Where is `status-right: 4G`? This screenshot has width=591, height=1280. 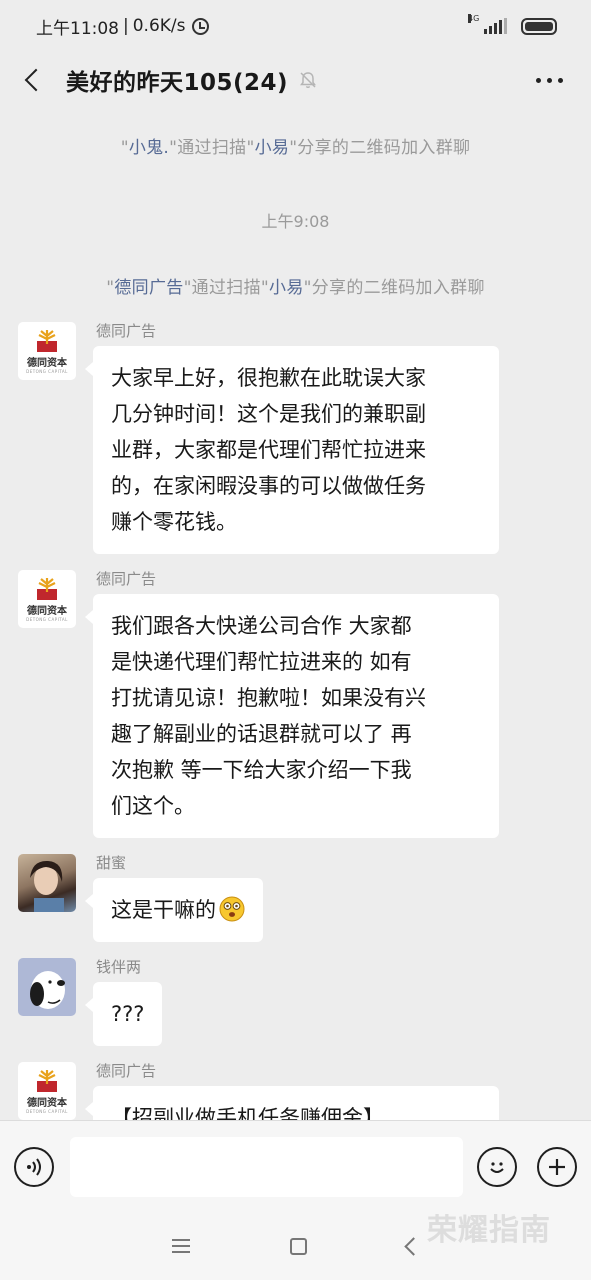
status-right: 4G is located at coordinates (512, 24).